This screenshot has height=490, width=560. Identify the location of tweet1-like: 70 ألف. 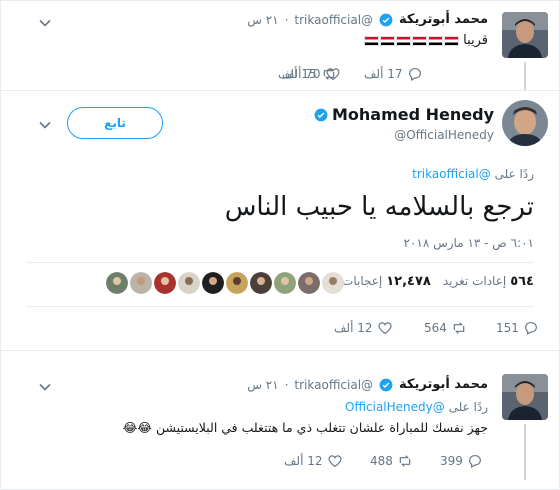
(311, 74).